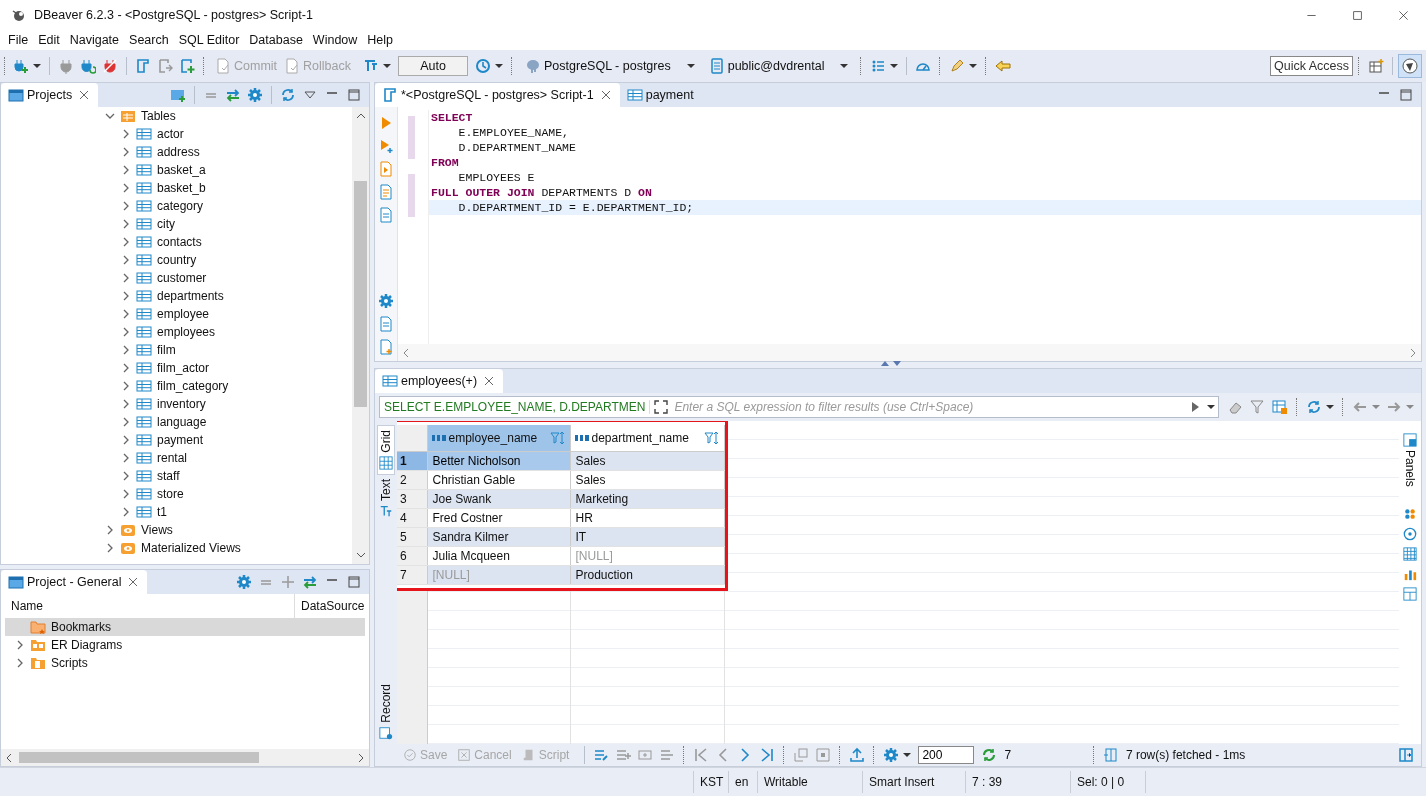  Describe the element at coordinates (1410, 66) in the screenshot. I see `perspective-button` at that location.